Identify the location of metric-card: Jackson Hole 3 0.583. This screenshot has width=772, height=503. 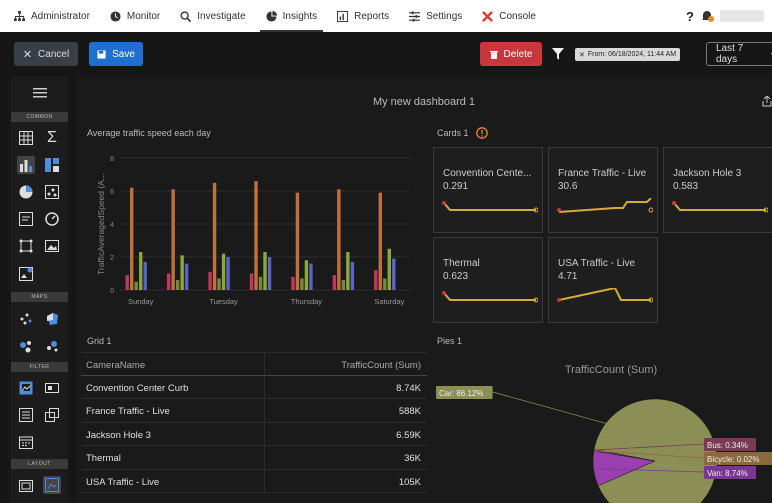
(717, 190).